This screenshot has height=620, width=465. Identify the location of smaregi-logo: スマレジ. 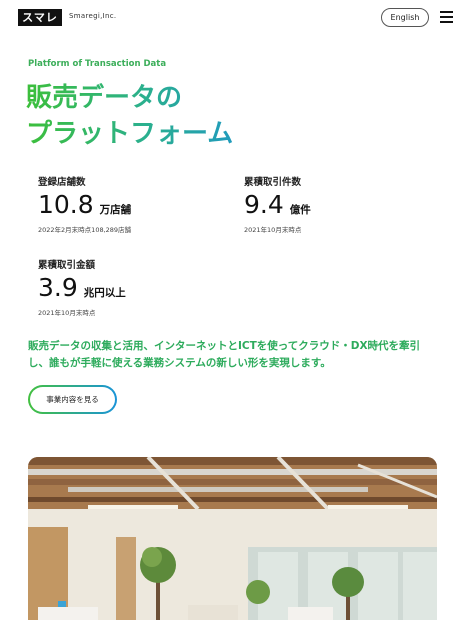
(40, 25).